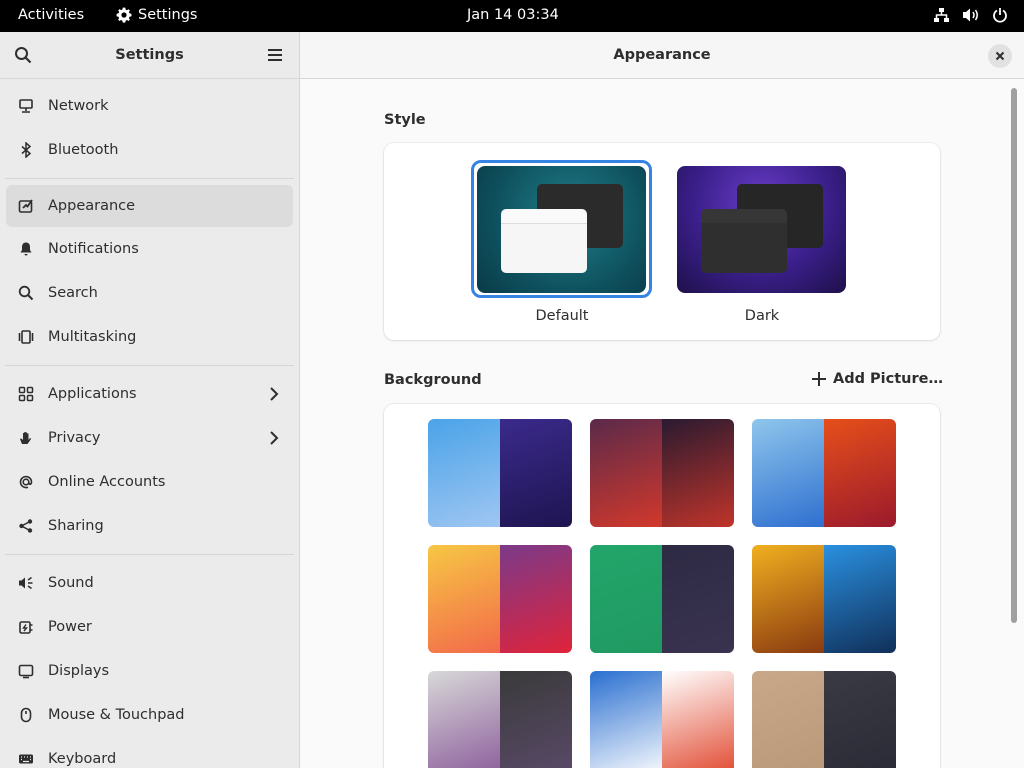 Image resolution: width=1024 pixels, height=768 pixels. What do you see at coordinates (1014, 355) in the screenshot?
I see `scrollbar` at bounding box center [1014, 355].